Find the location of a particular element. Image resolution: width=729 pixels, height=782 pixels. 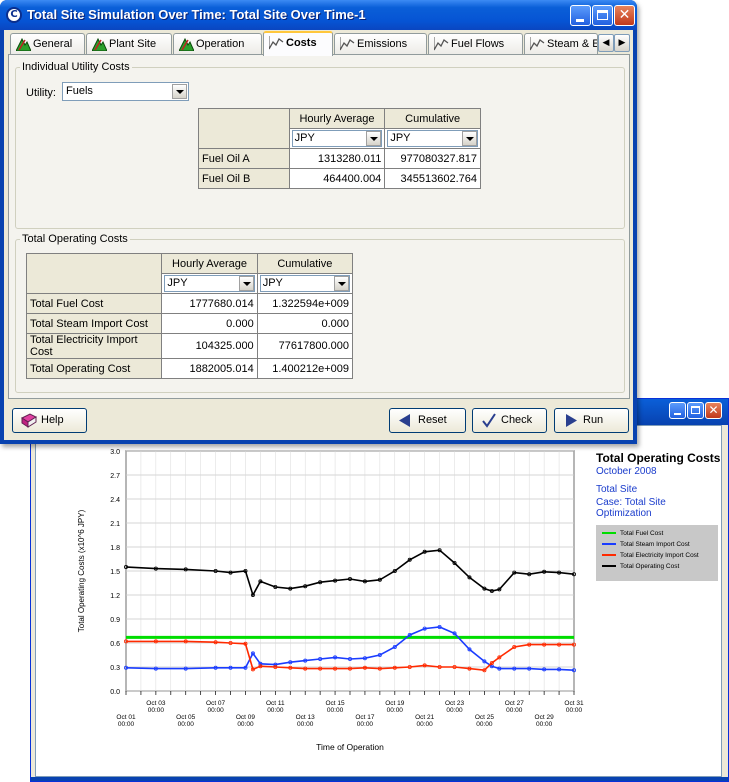

row-header: Total Electricity Import Cost is located at coordinates (94, 346).